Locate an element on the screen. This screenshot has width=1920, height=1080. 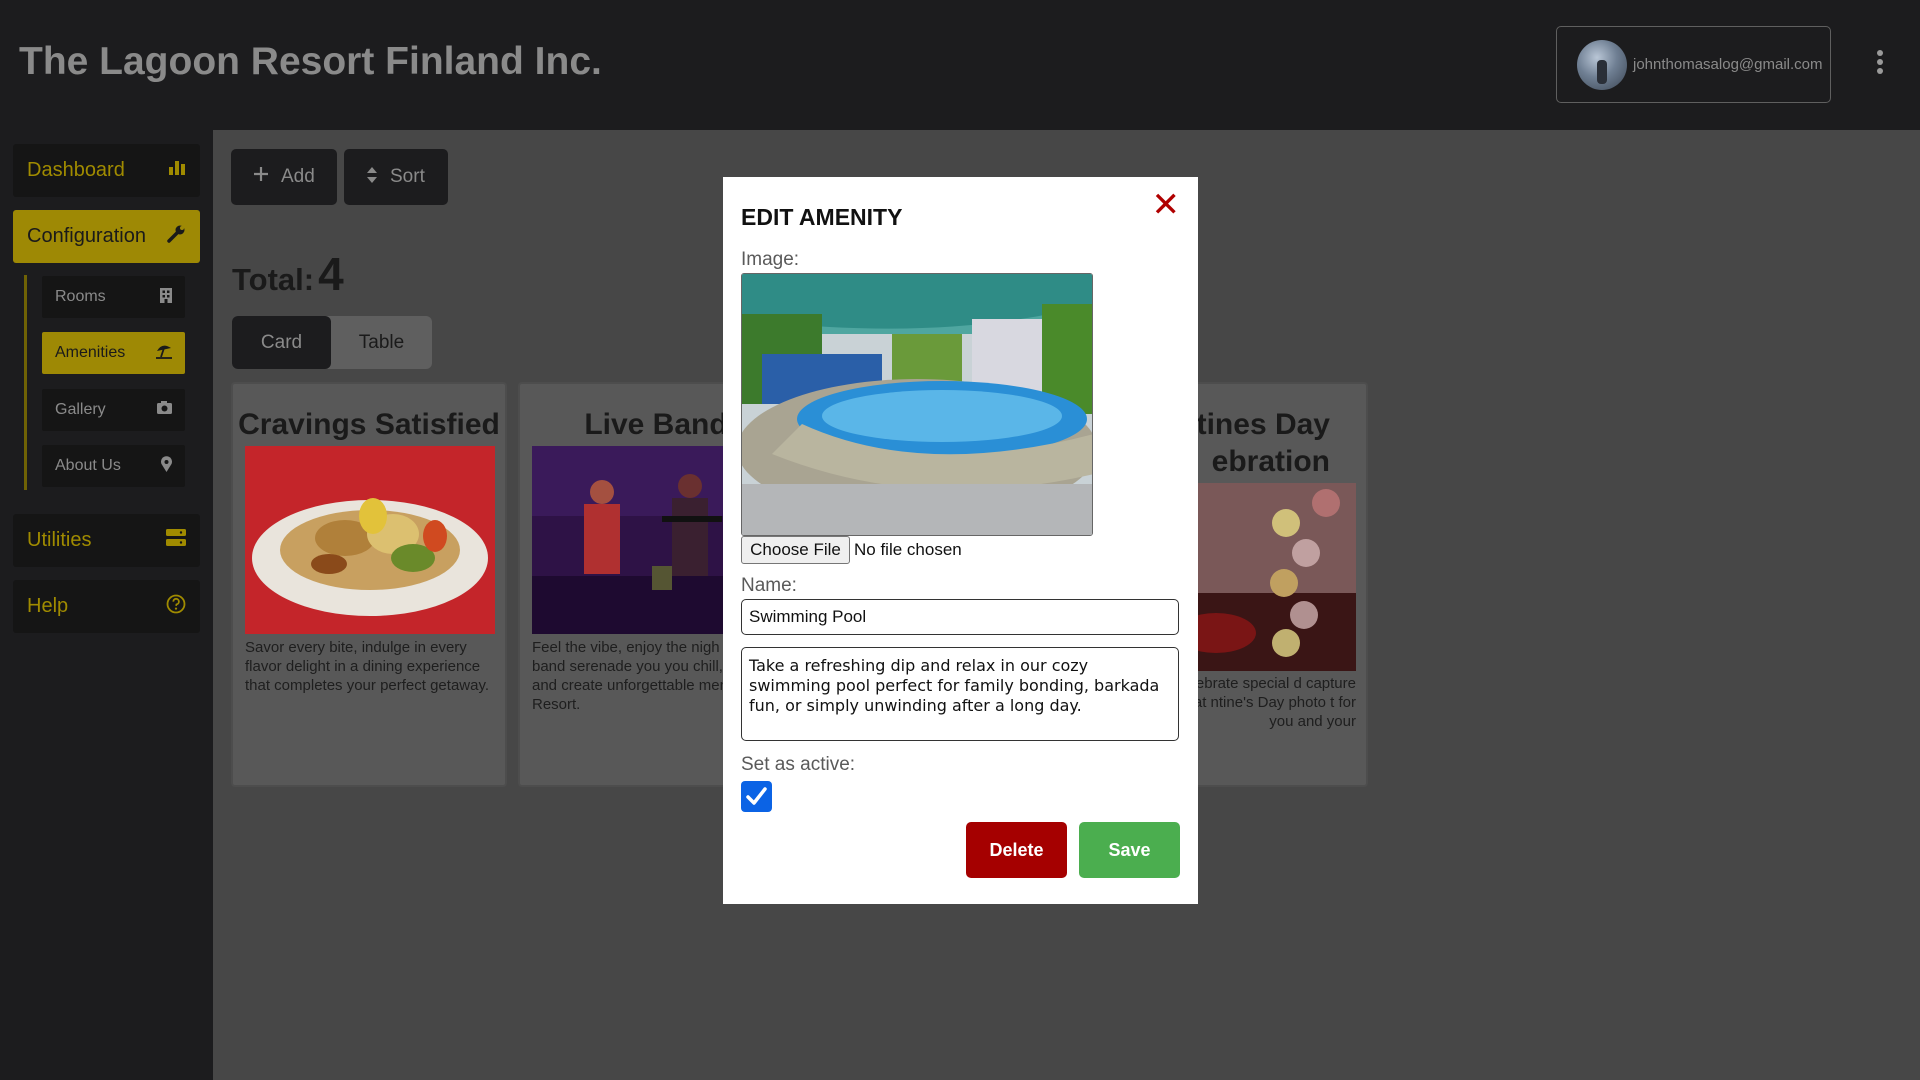
more-menu-icon is located at coordinates (1880, 65).